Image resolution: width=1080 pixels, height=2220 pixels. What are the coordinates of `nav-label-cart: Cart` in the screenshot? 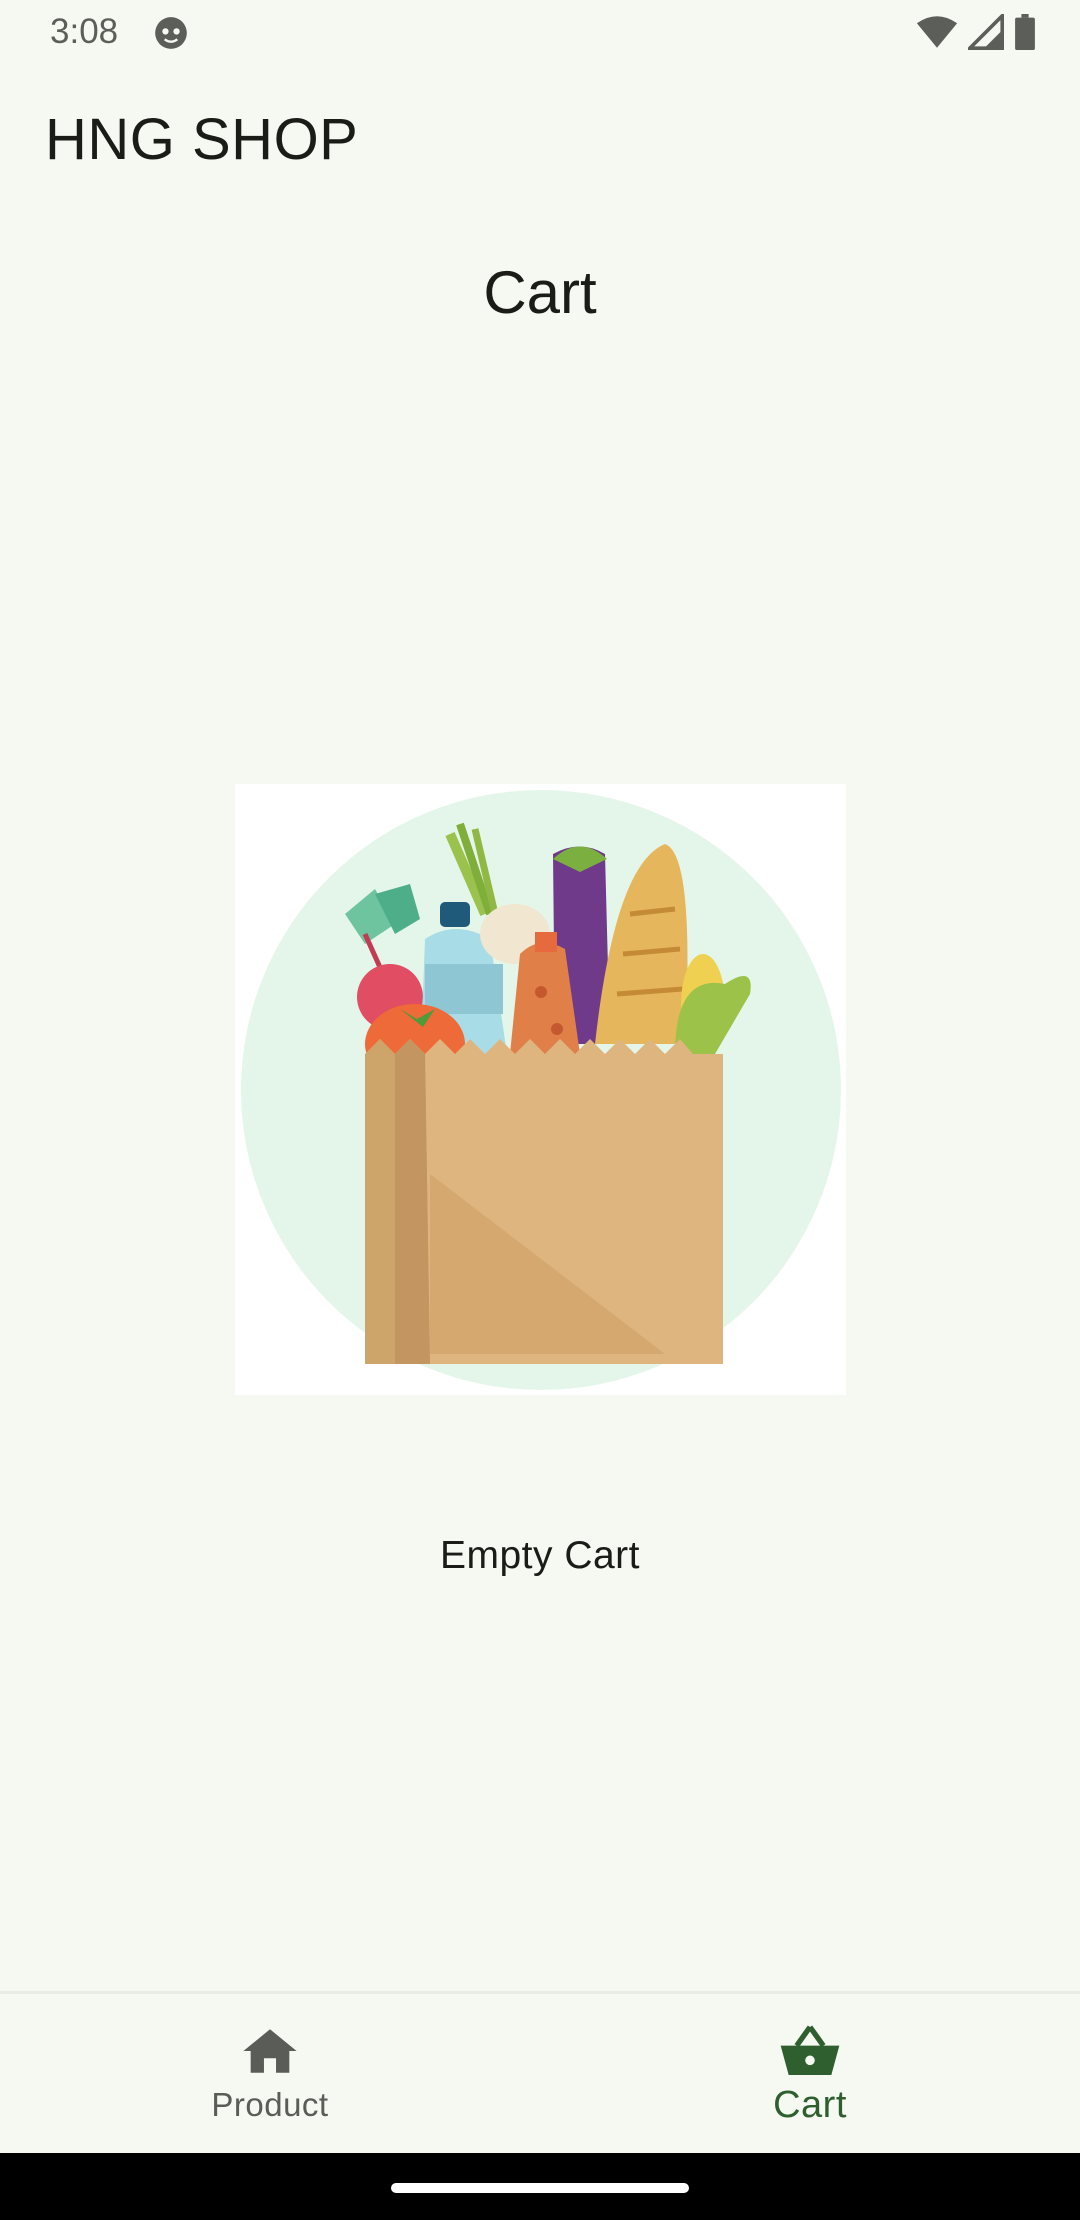 It's located at (810, 2104).